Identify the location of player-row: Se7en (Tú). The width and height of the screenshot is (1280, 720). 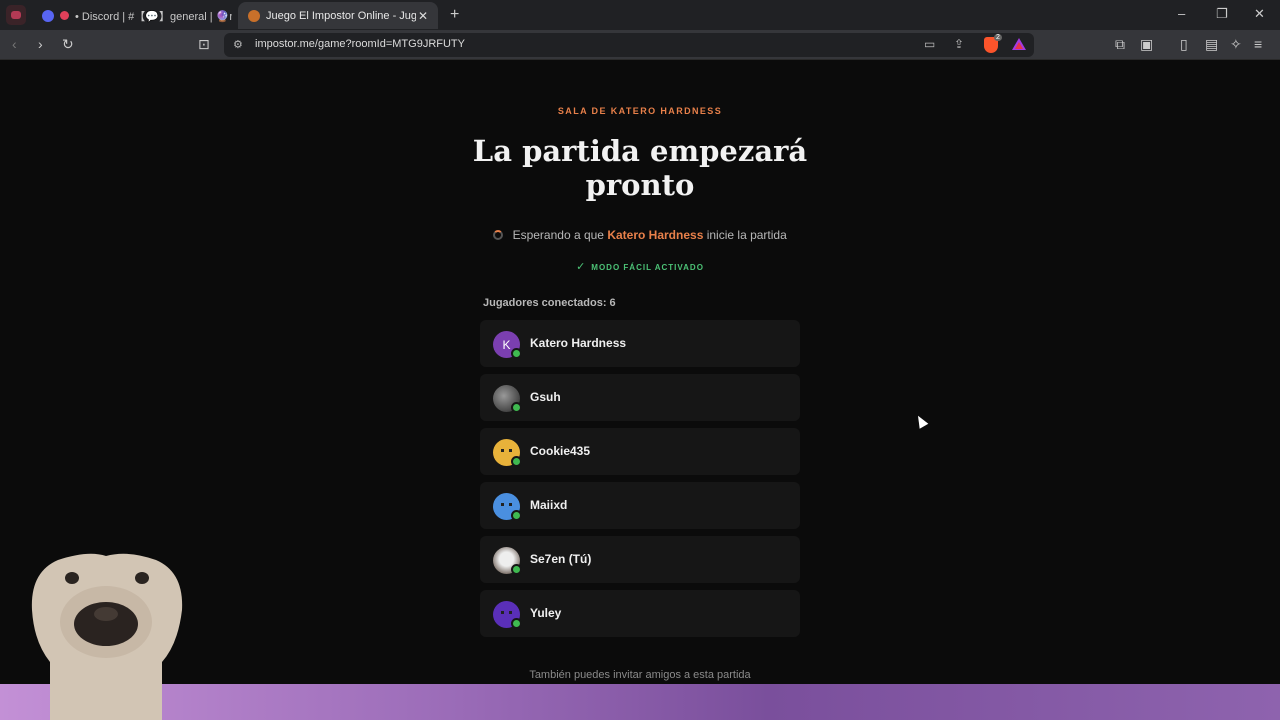
(640, 559).